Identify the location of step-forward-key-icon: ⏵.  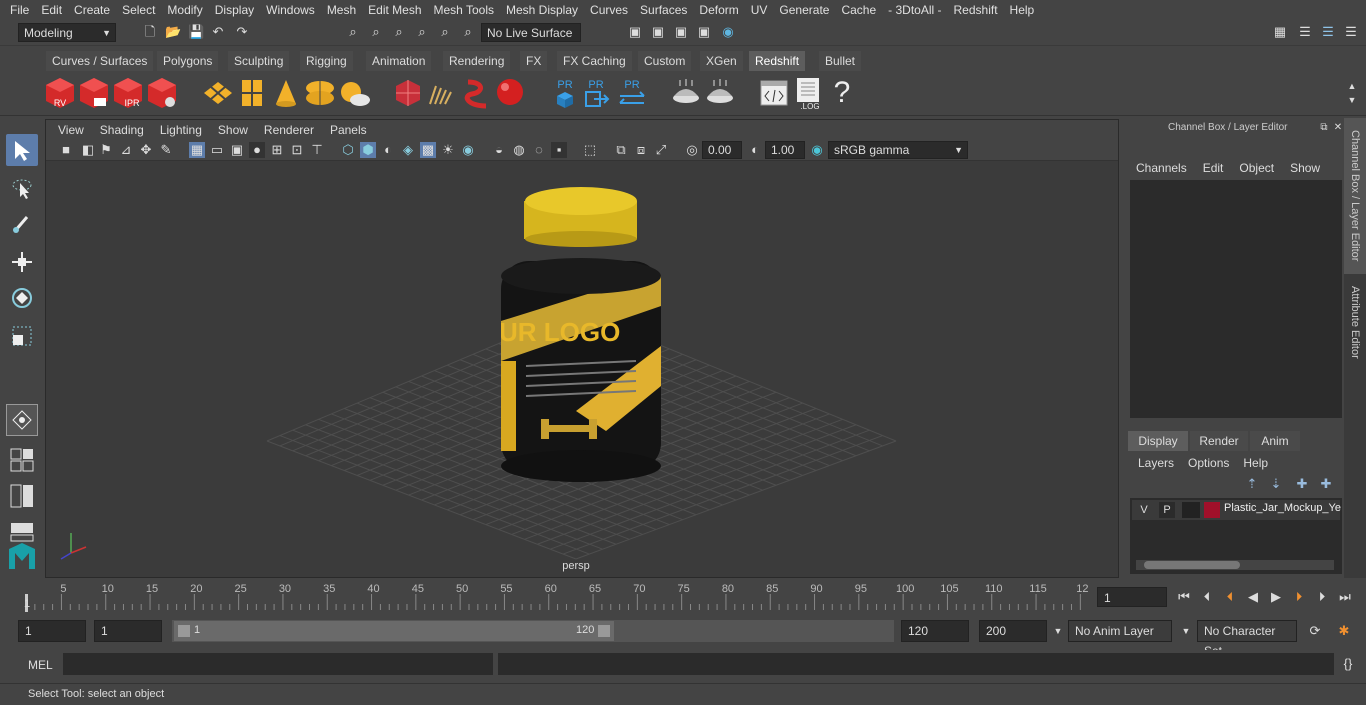
(1299, 597).